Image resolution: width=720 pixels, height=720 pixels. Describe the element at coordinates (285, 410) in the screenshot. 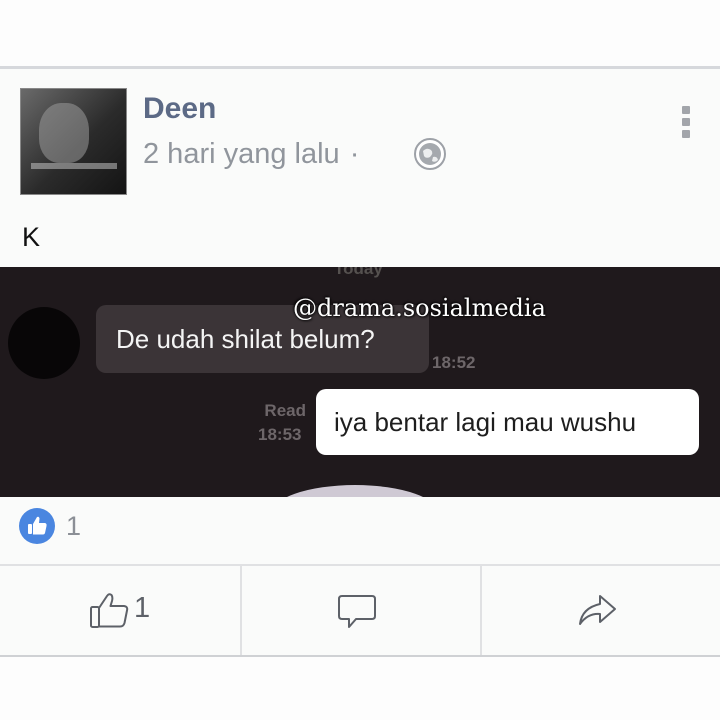

I see `read-status: Read` at that location.